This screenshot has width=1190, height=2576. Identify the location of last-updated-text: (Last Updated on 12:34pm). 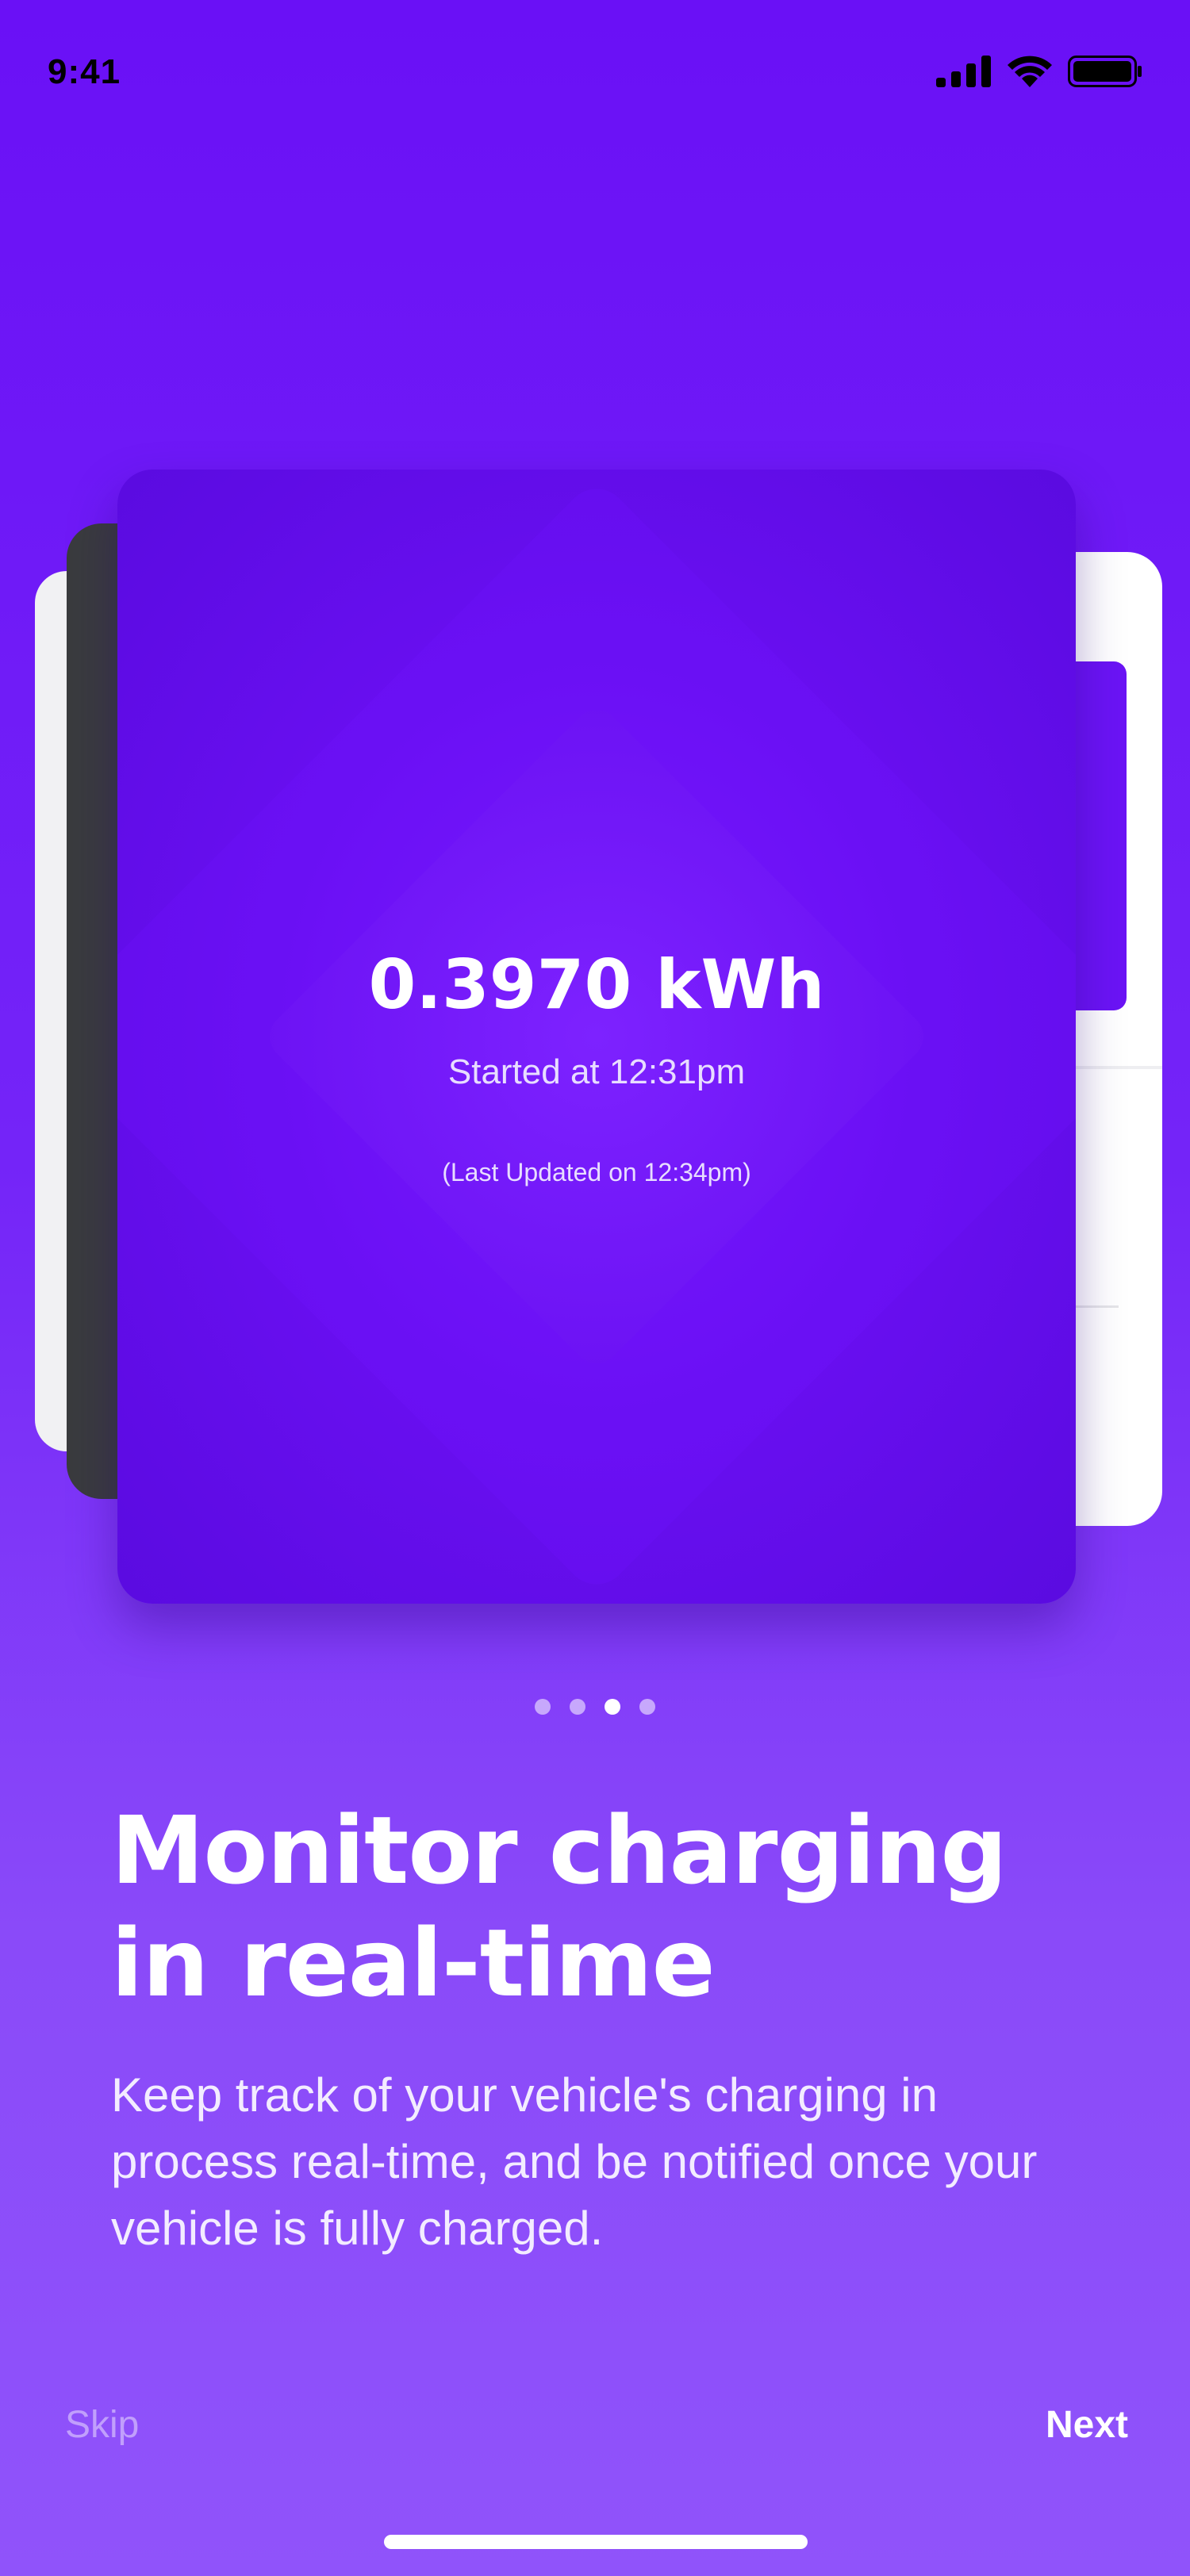
(596, 1172).